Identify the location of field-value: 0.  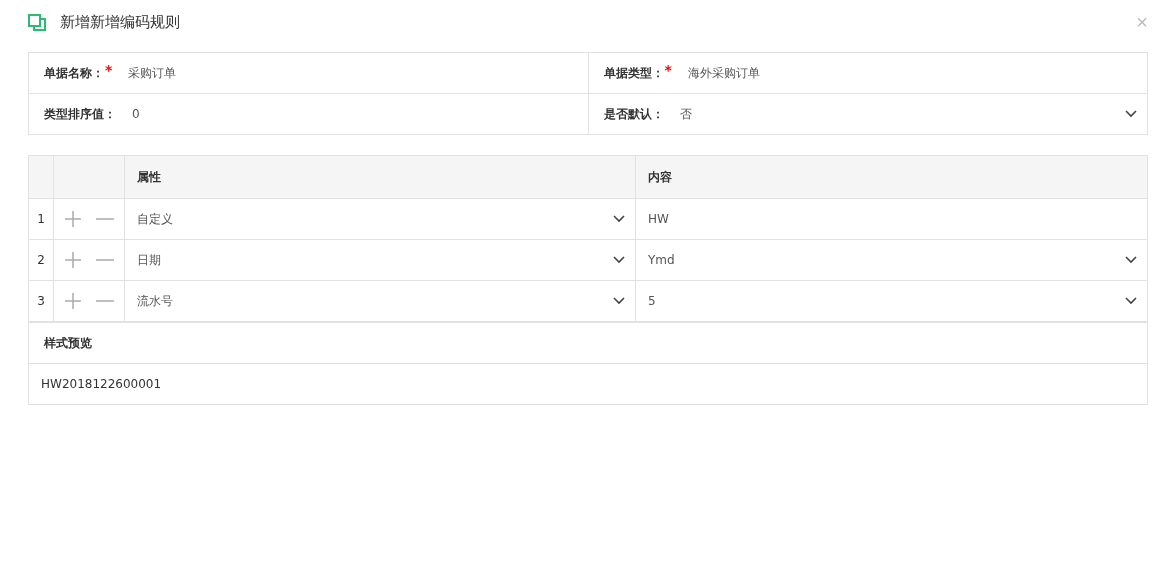
(136, 114).